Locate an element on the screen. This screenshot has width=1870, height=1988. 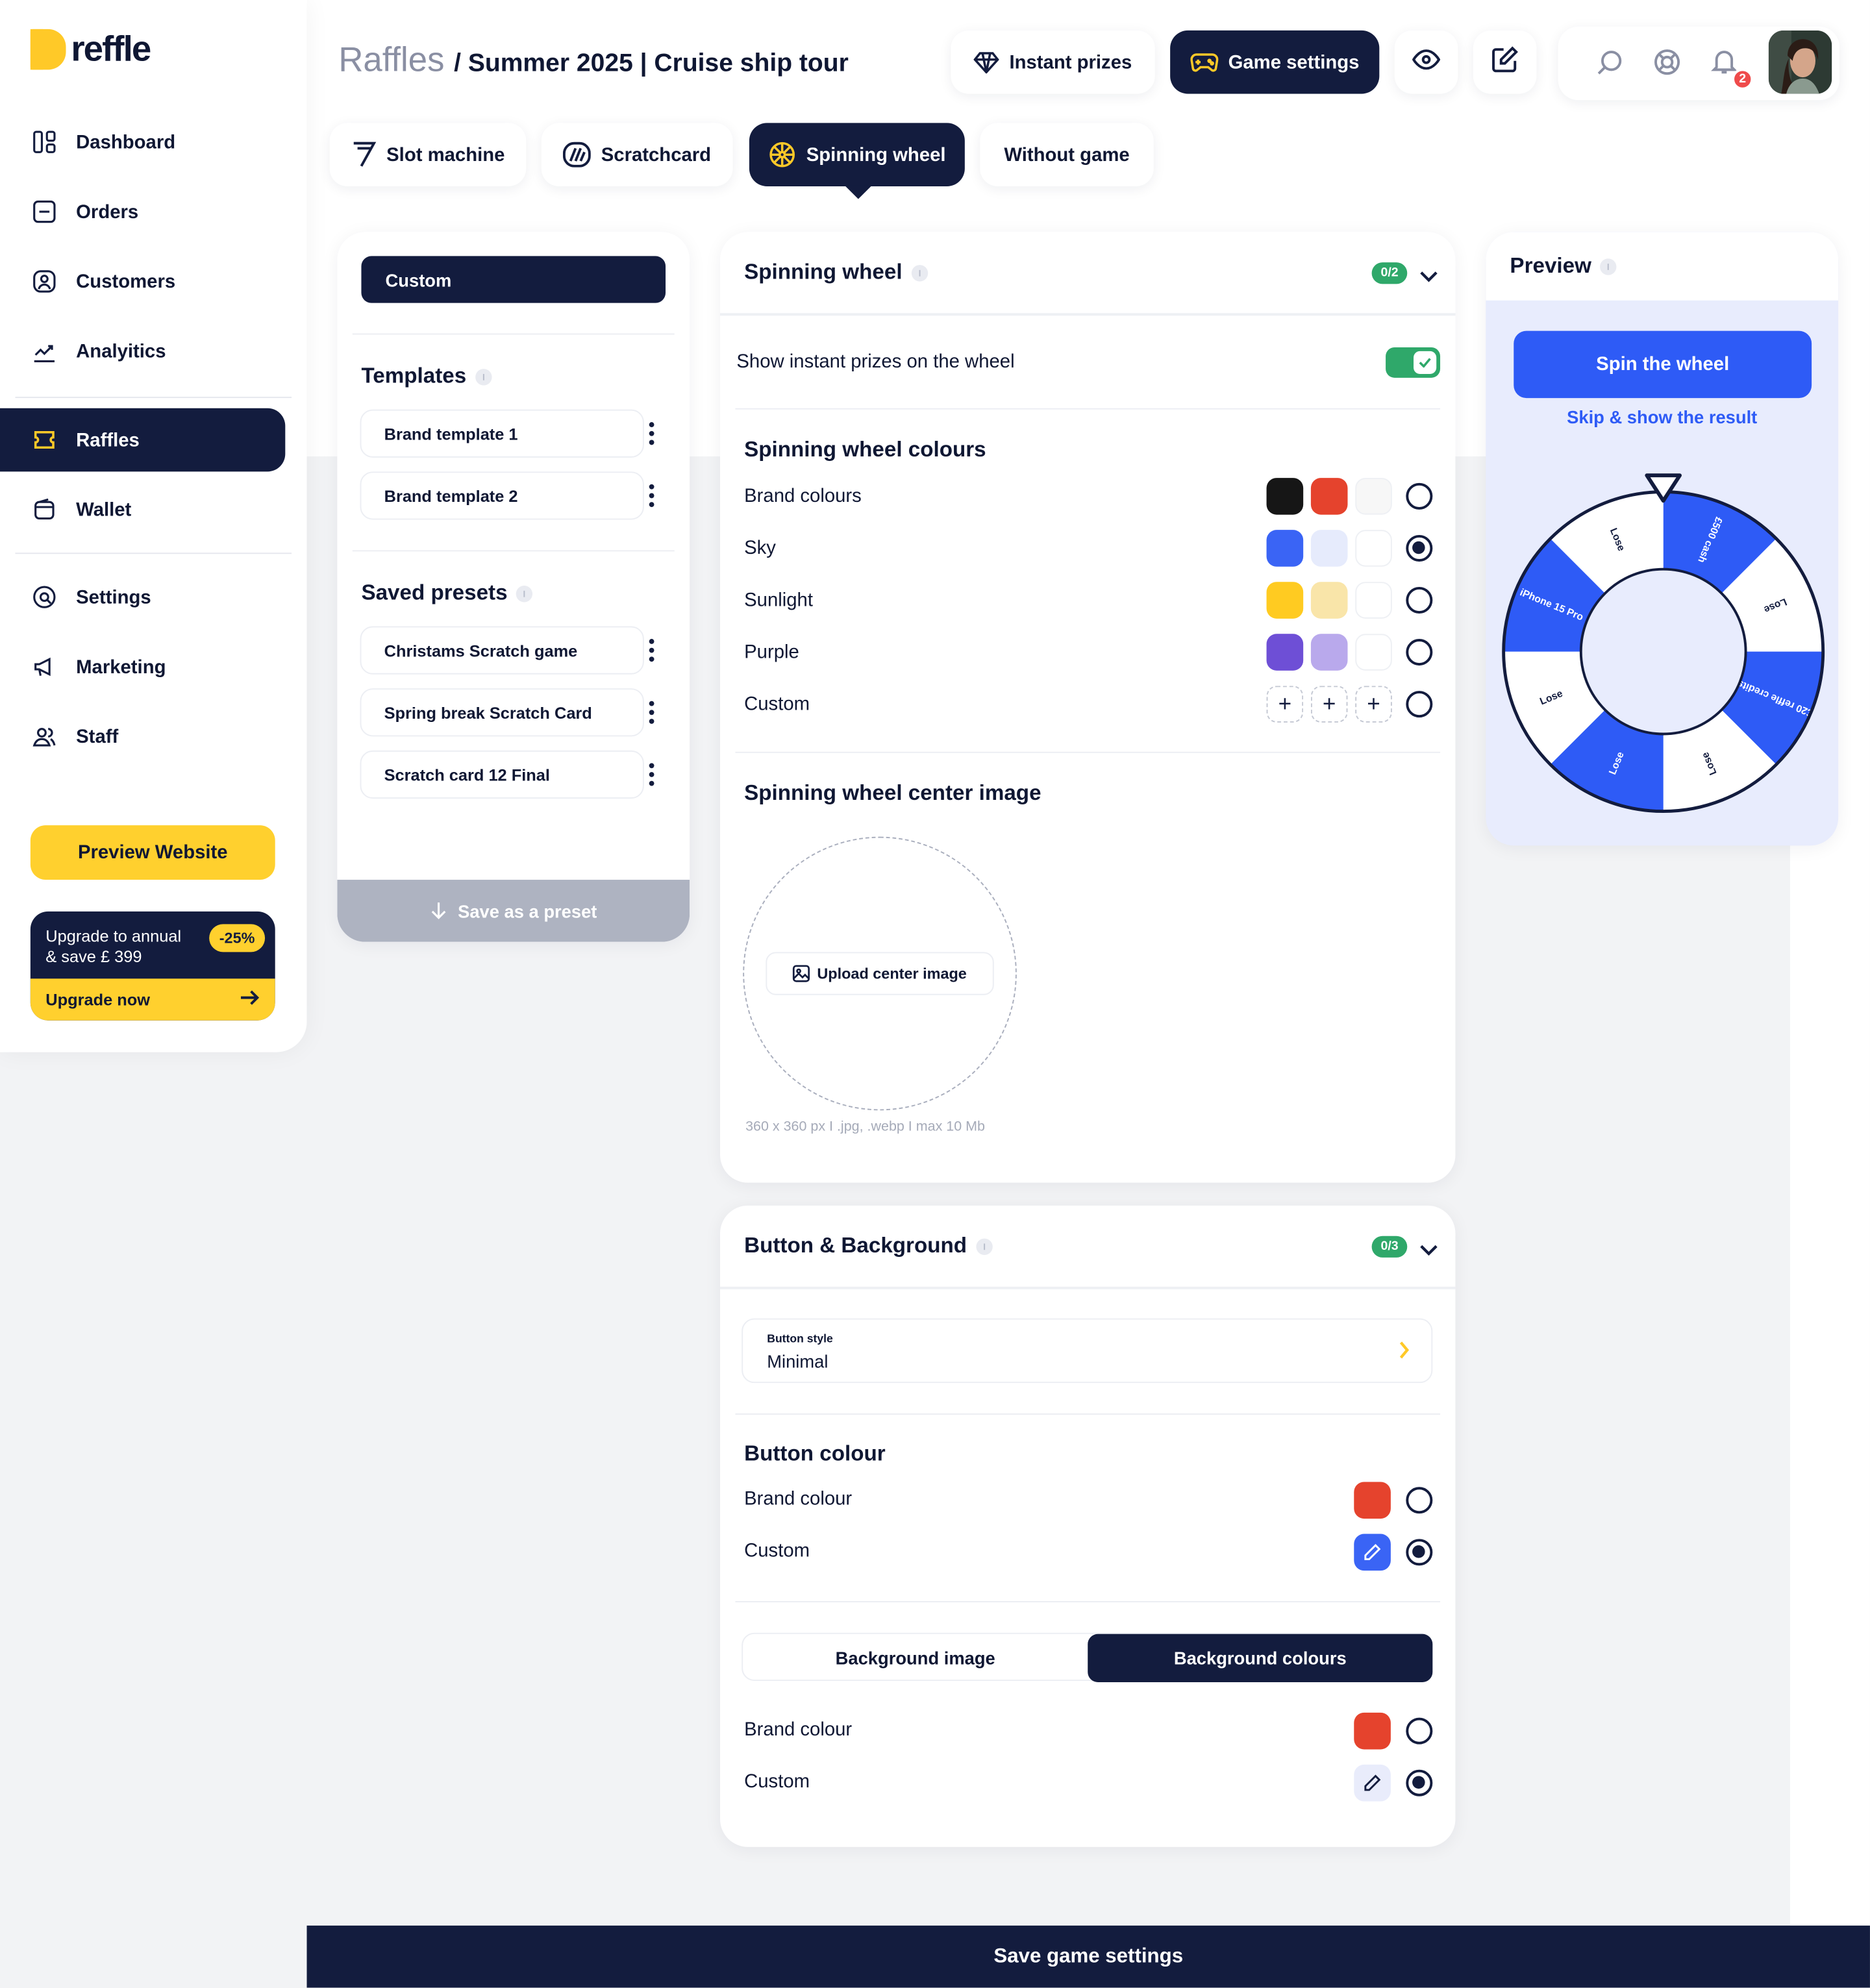
dashboard-icon is located at coordinates (44, 142).